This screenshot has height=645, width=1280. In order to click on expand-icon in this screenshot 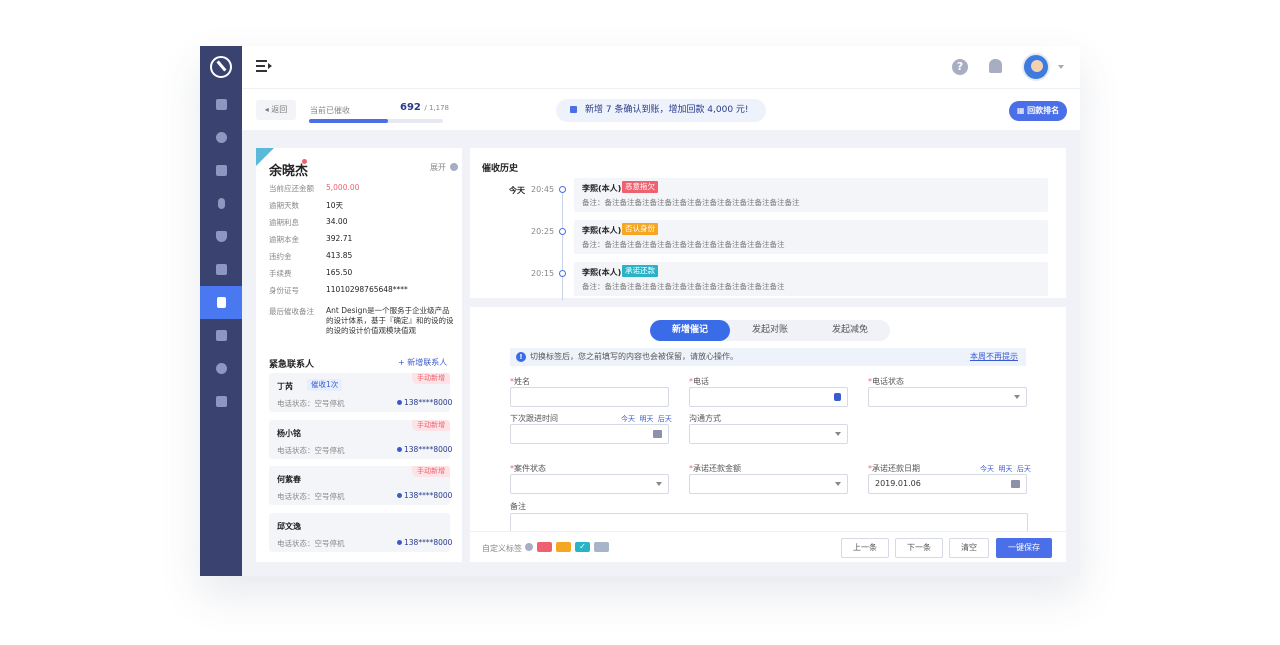, I will do `click(454, 167)`.